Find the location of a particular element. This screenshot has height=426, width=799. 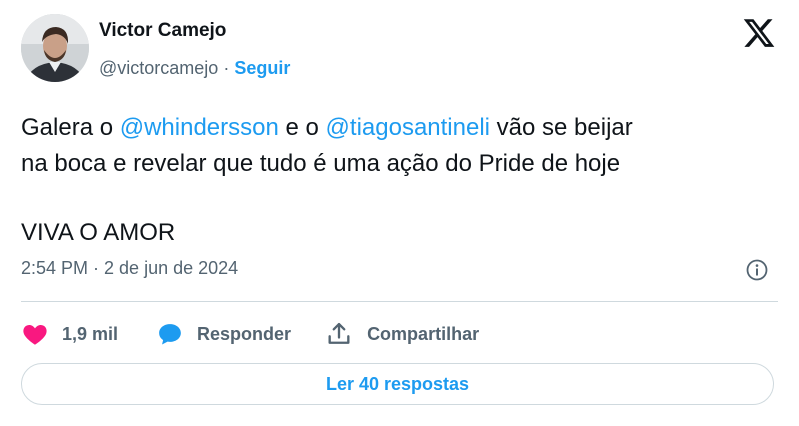

mention-link: @whindersson is located at coordinates (199, 127).